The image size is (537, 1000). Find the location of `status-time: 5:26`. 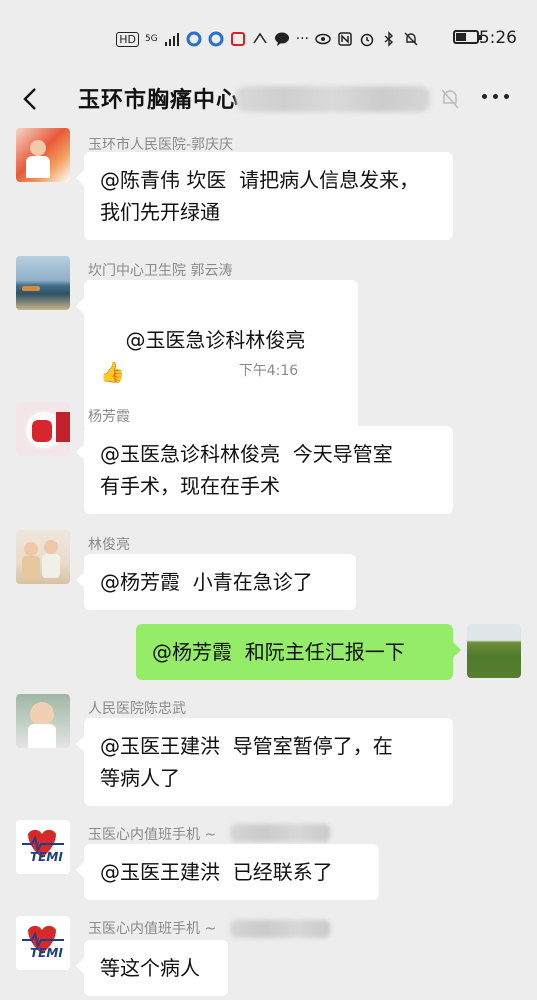

status-time: 5:26 is located at coordinates (497, 38).